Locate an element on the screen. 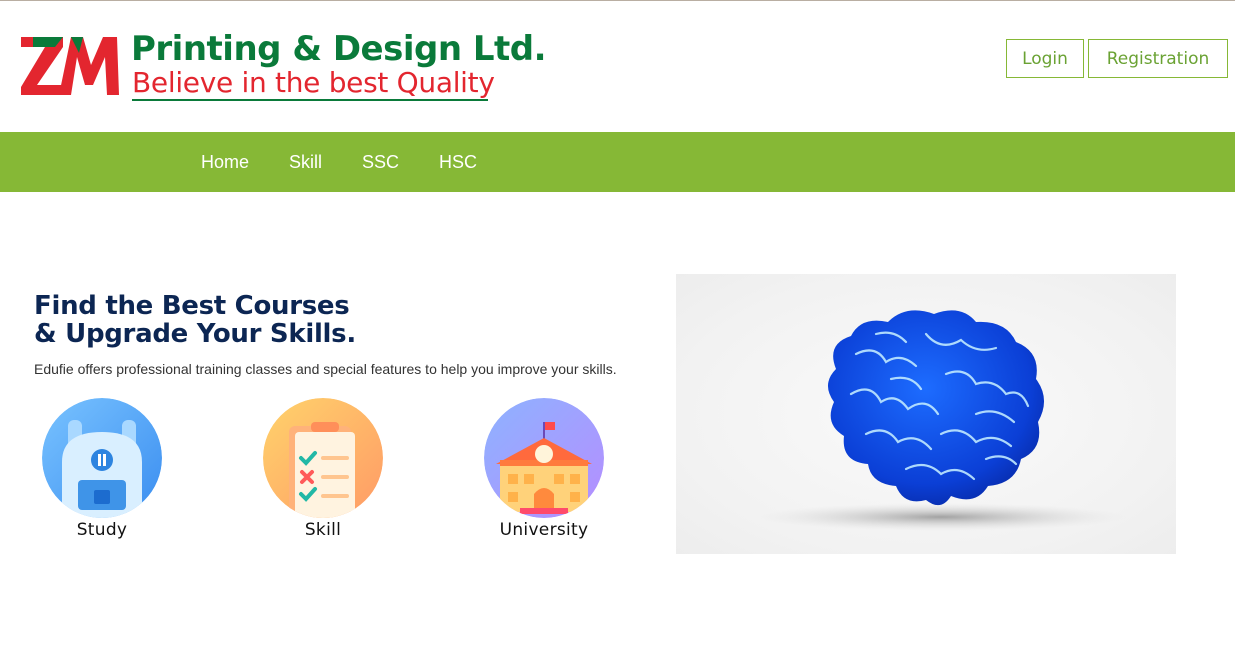  nav-item-home: Home is located at coordinates (225, 162).